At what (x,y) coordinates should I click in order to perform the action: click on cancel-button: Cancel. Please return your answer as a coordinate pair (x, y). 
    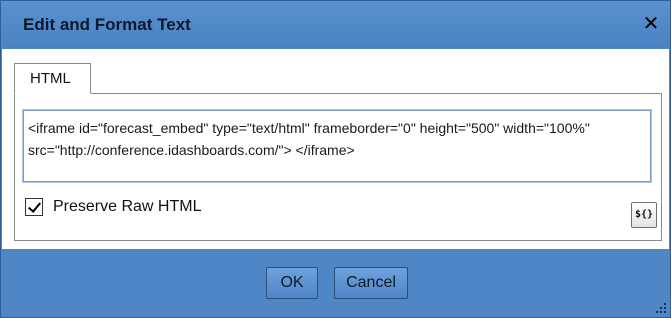
    Looking at the image, I should click on (371, 283).